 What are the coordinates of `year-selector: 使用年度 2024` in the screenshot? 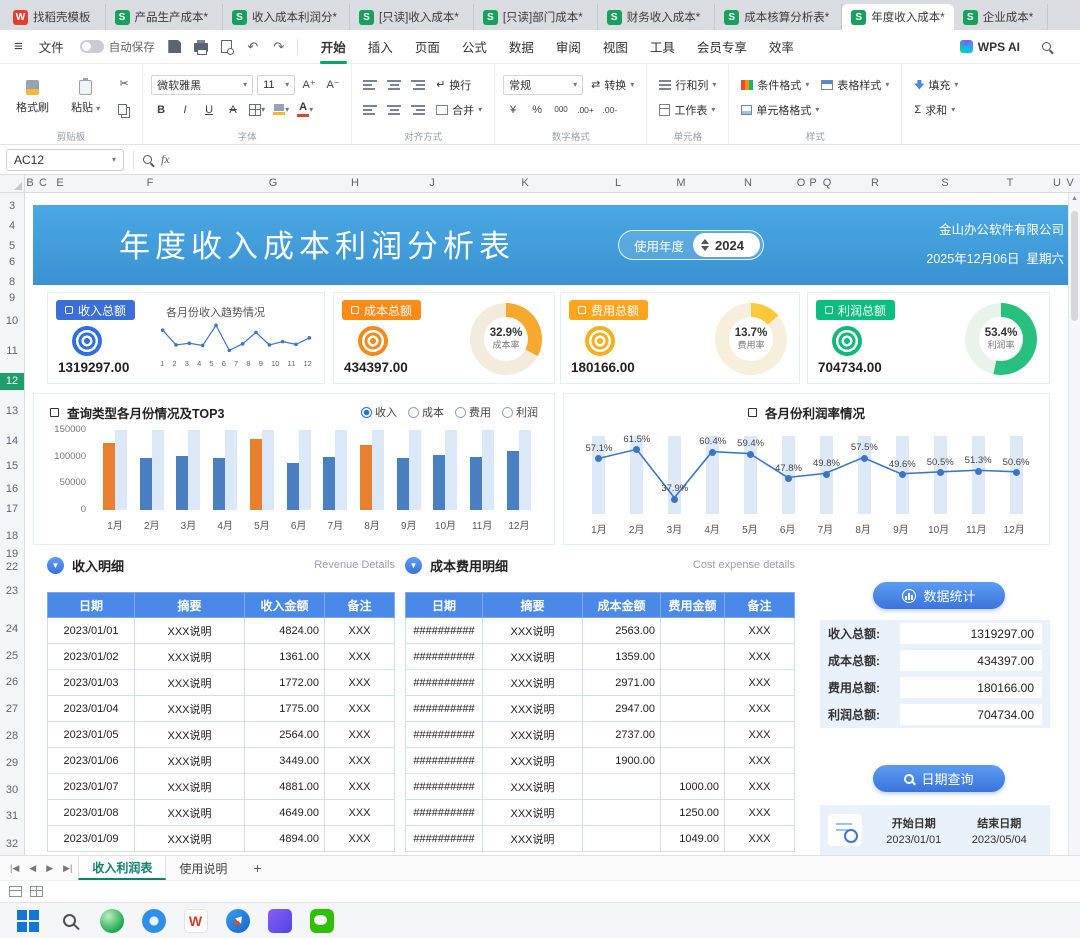 It's located at (691, 245).